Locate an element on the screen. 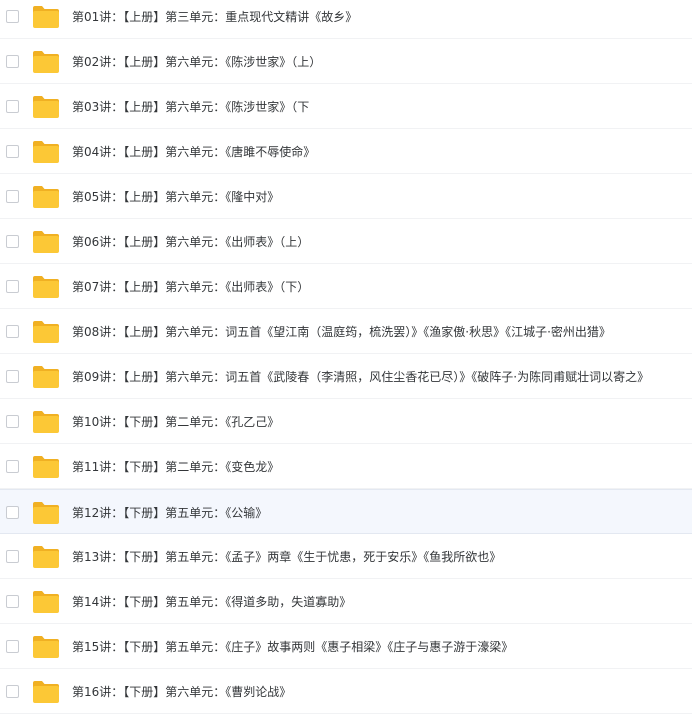 The image size is (692, 717). file-name: 第07讲：【上册】第六单元：《出师表》（下） is located at coordinates (190, 287).